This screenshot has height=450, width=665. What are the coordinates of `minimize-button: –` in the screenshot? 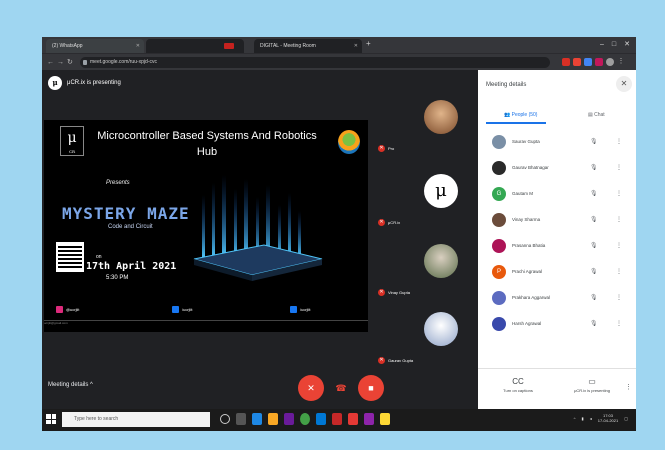 It's located at (602, 45).